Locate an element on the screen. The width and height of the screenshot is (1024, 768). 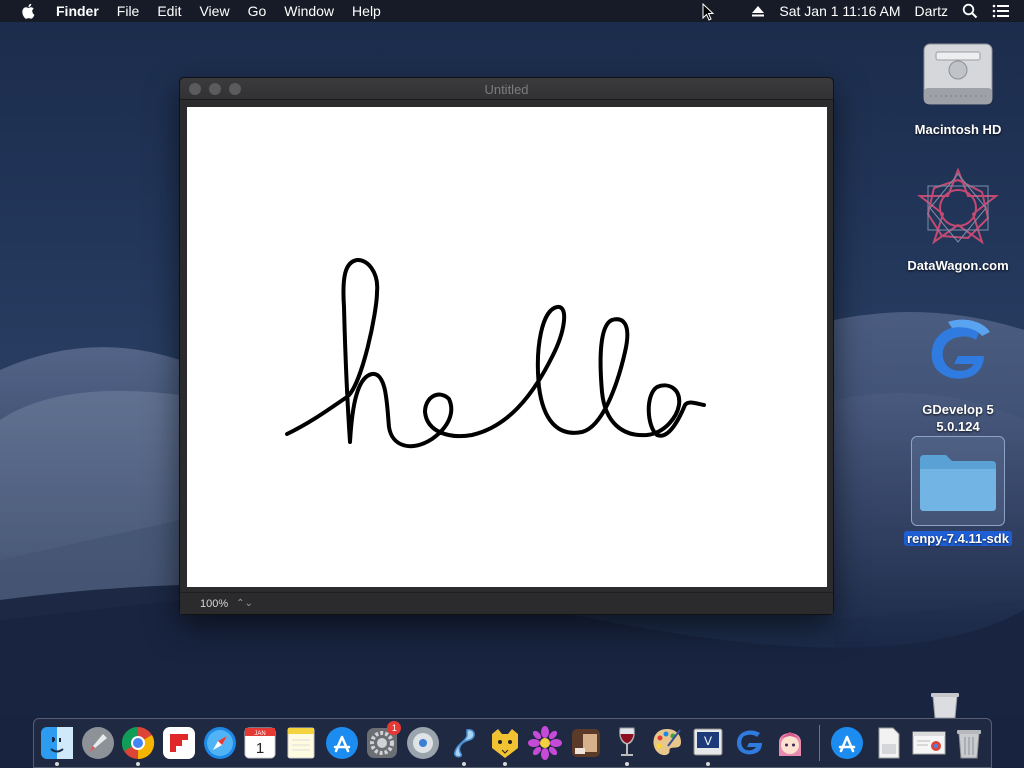
gdevelop-icon is located at coordinates (749, 742).